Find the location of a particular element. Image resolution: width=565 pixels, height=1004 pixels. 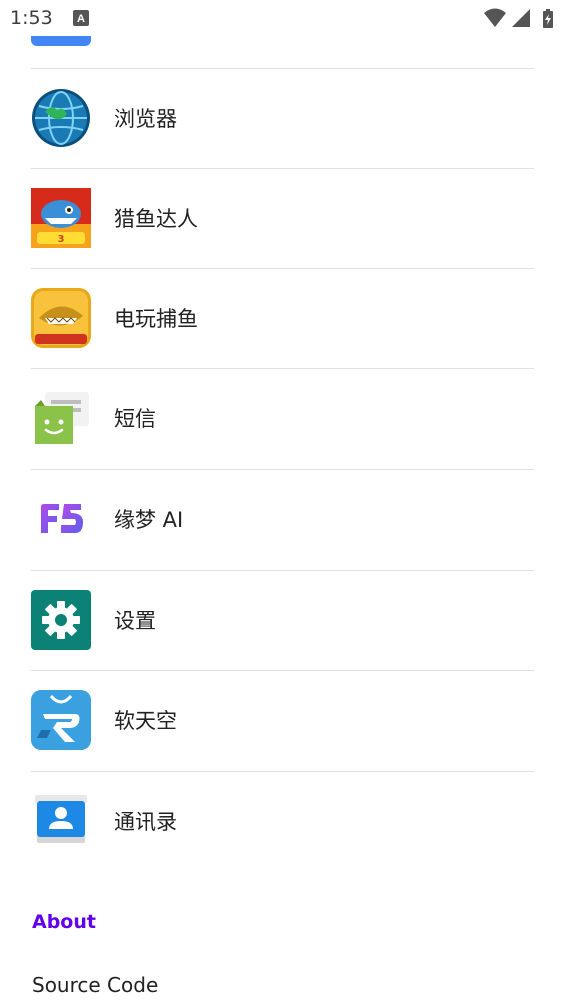

partial-app-icon is located at coordinates (61, 41).